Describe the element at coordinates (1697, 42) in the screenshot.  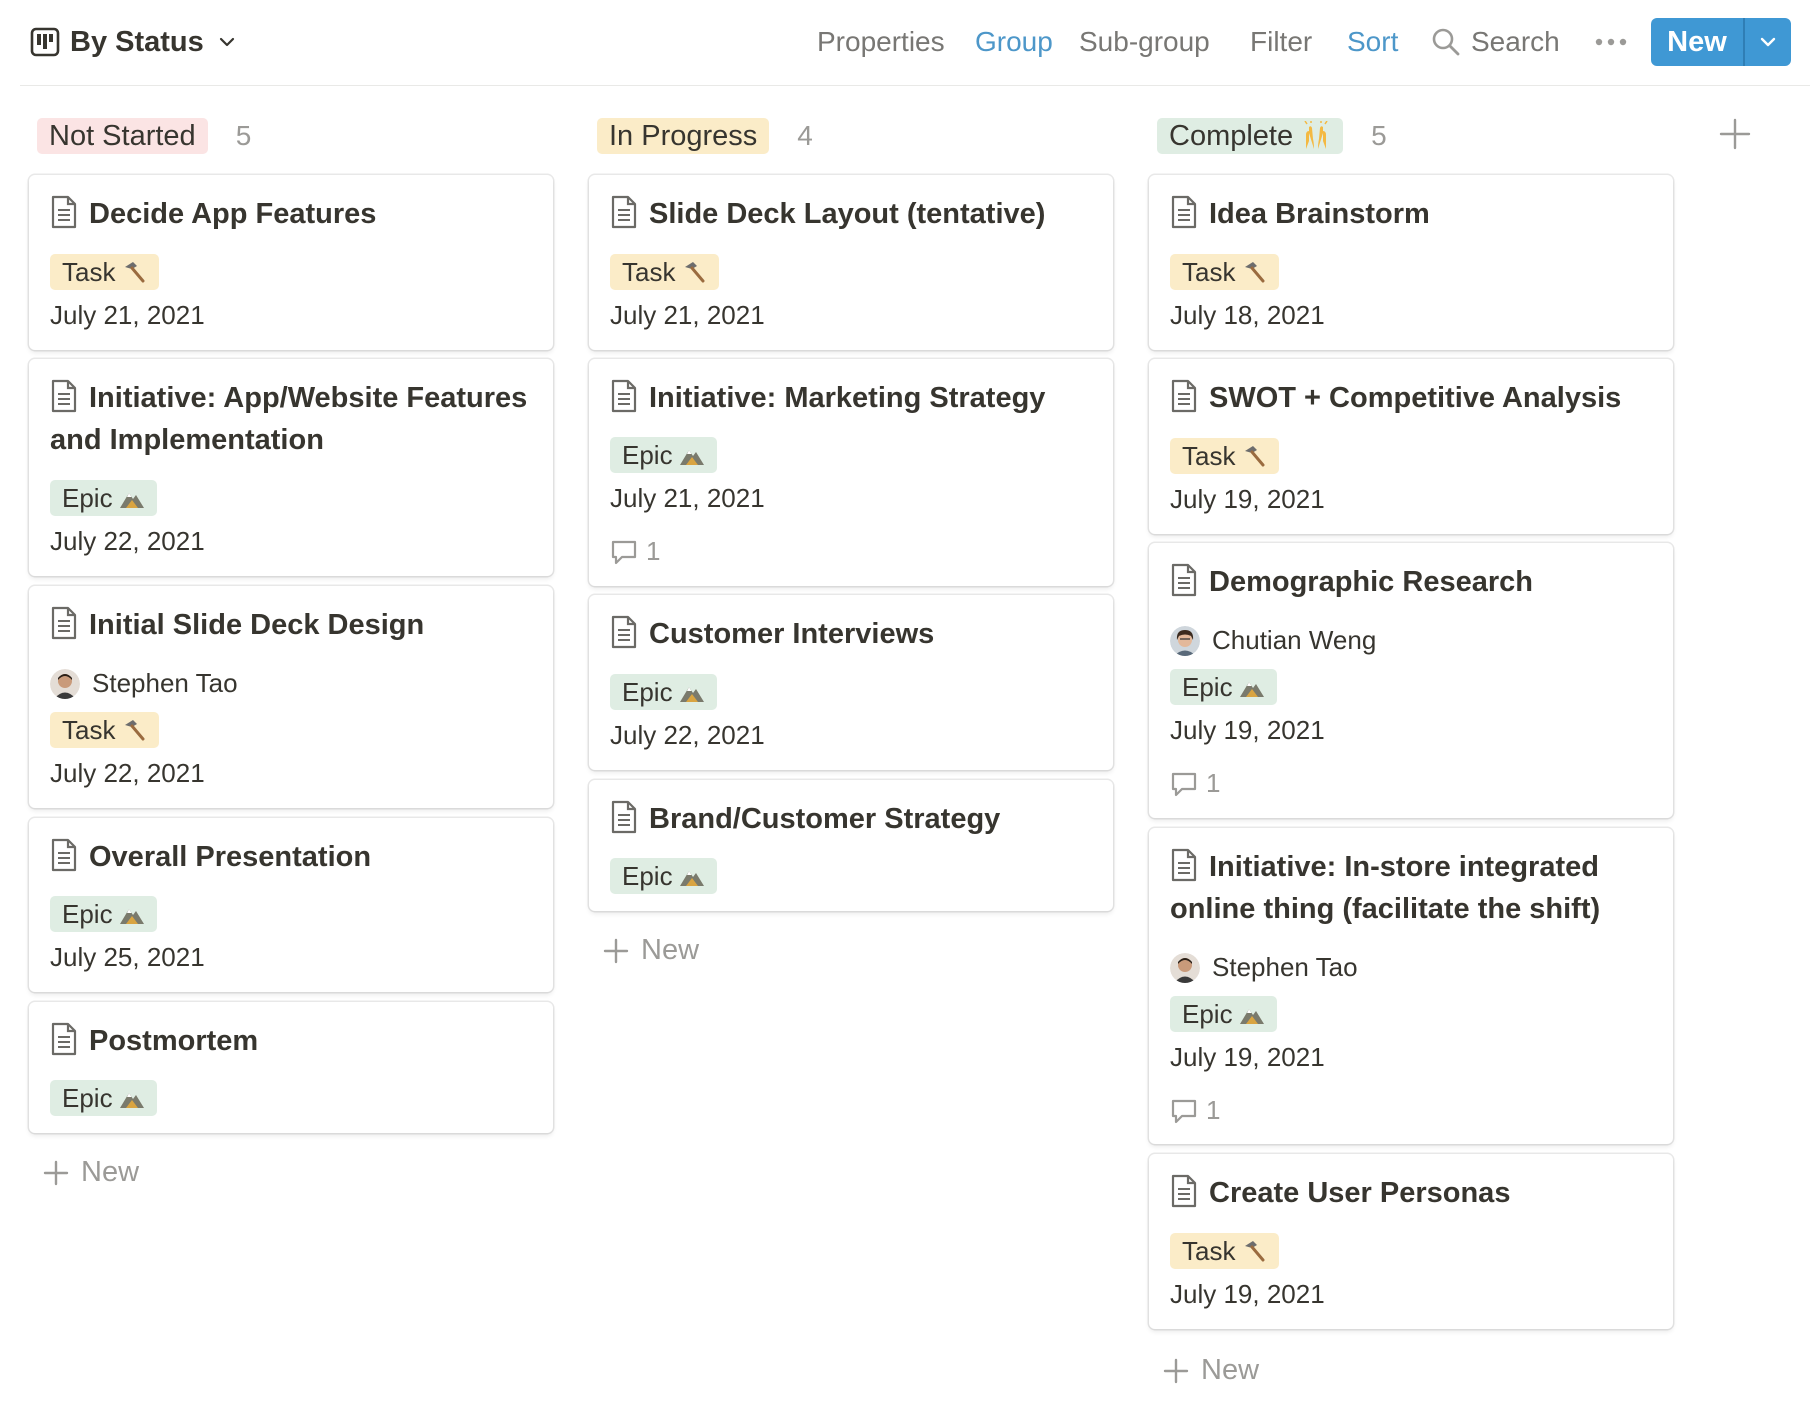
I see `new-button: New` at that location.